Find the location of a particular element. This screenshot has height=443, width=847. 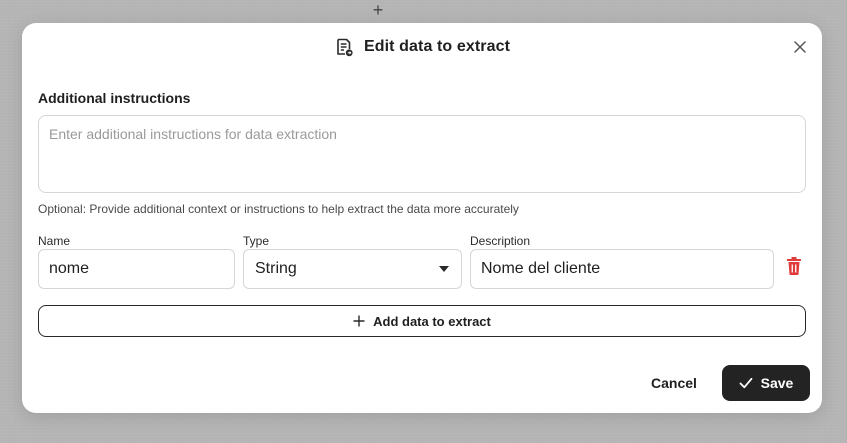

field-type-value: String is located at coordinates (276, 268).